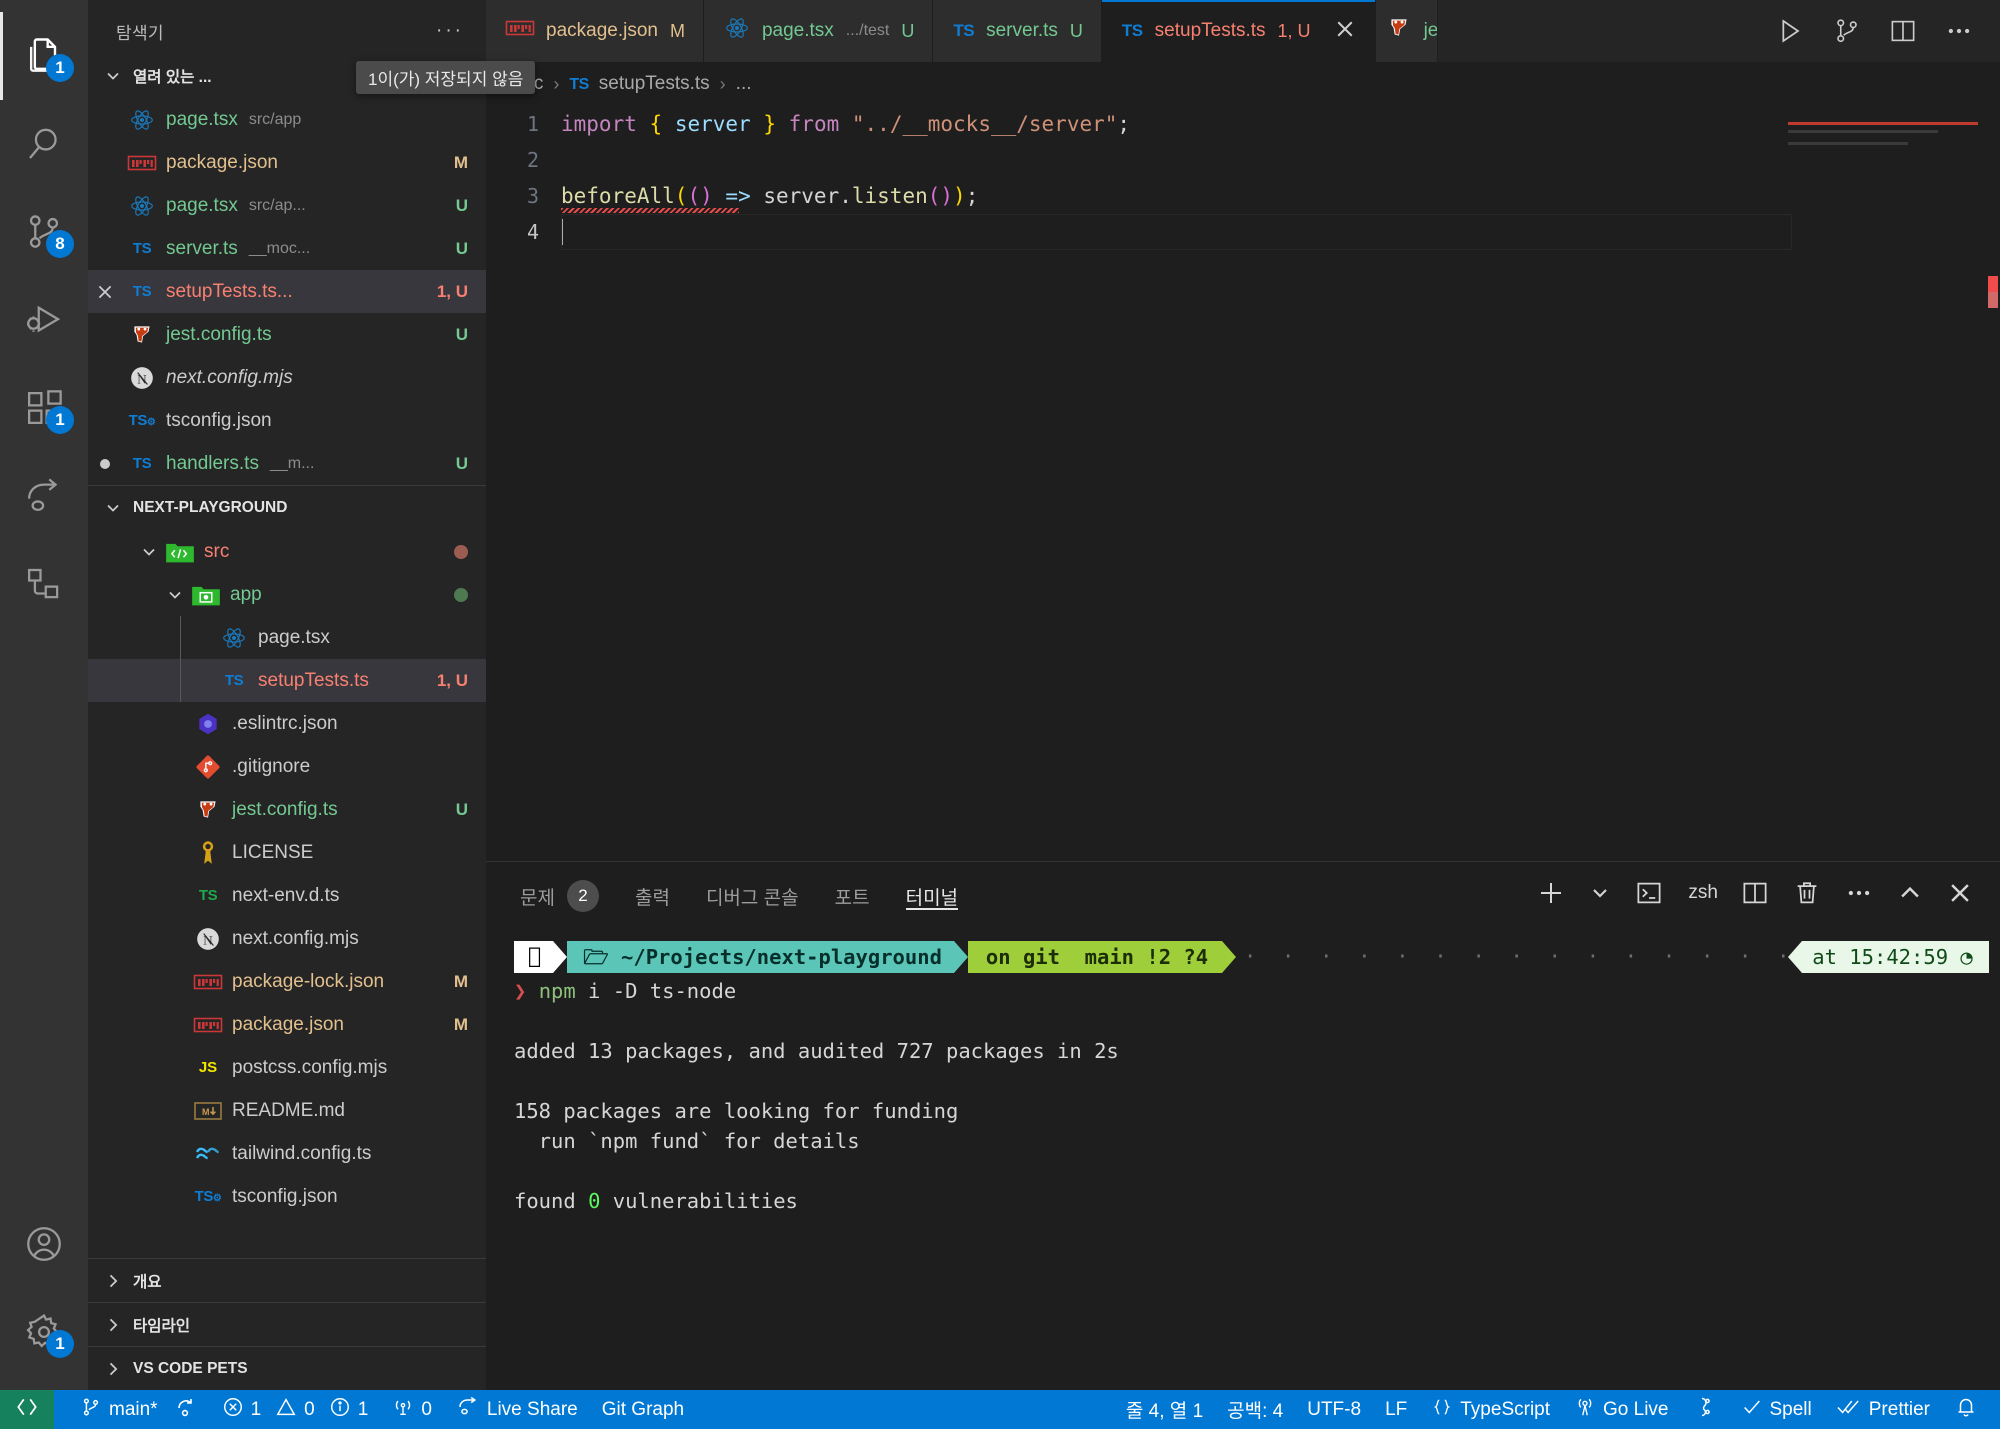  Describe the element at coordinates (287, 766) in the screenshot. I see `tree-row-gitignore: .gitignore` at that location.